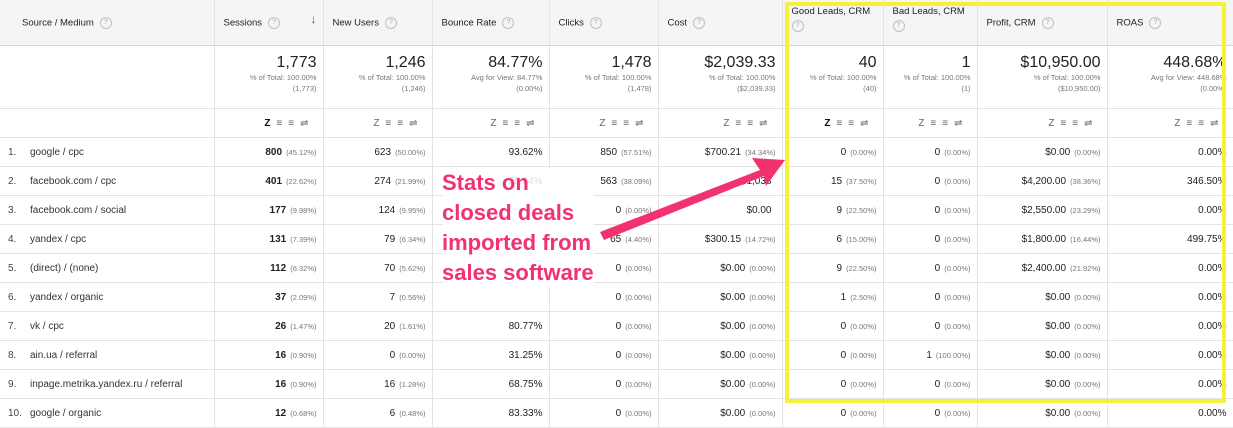 The height and width of the screenshot is (428, 1233). Describe the element at coordinates (1042, 210) in the screenshot. I see `profit-cell: $2,550.00 (23.29%)` at that location.